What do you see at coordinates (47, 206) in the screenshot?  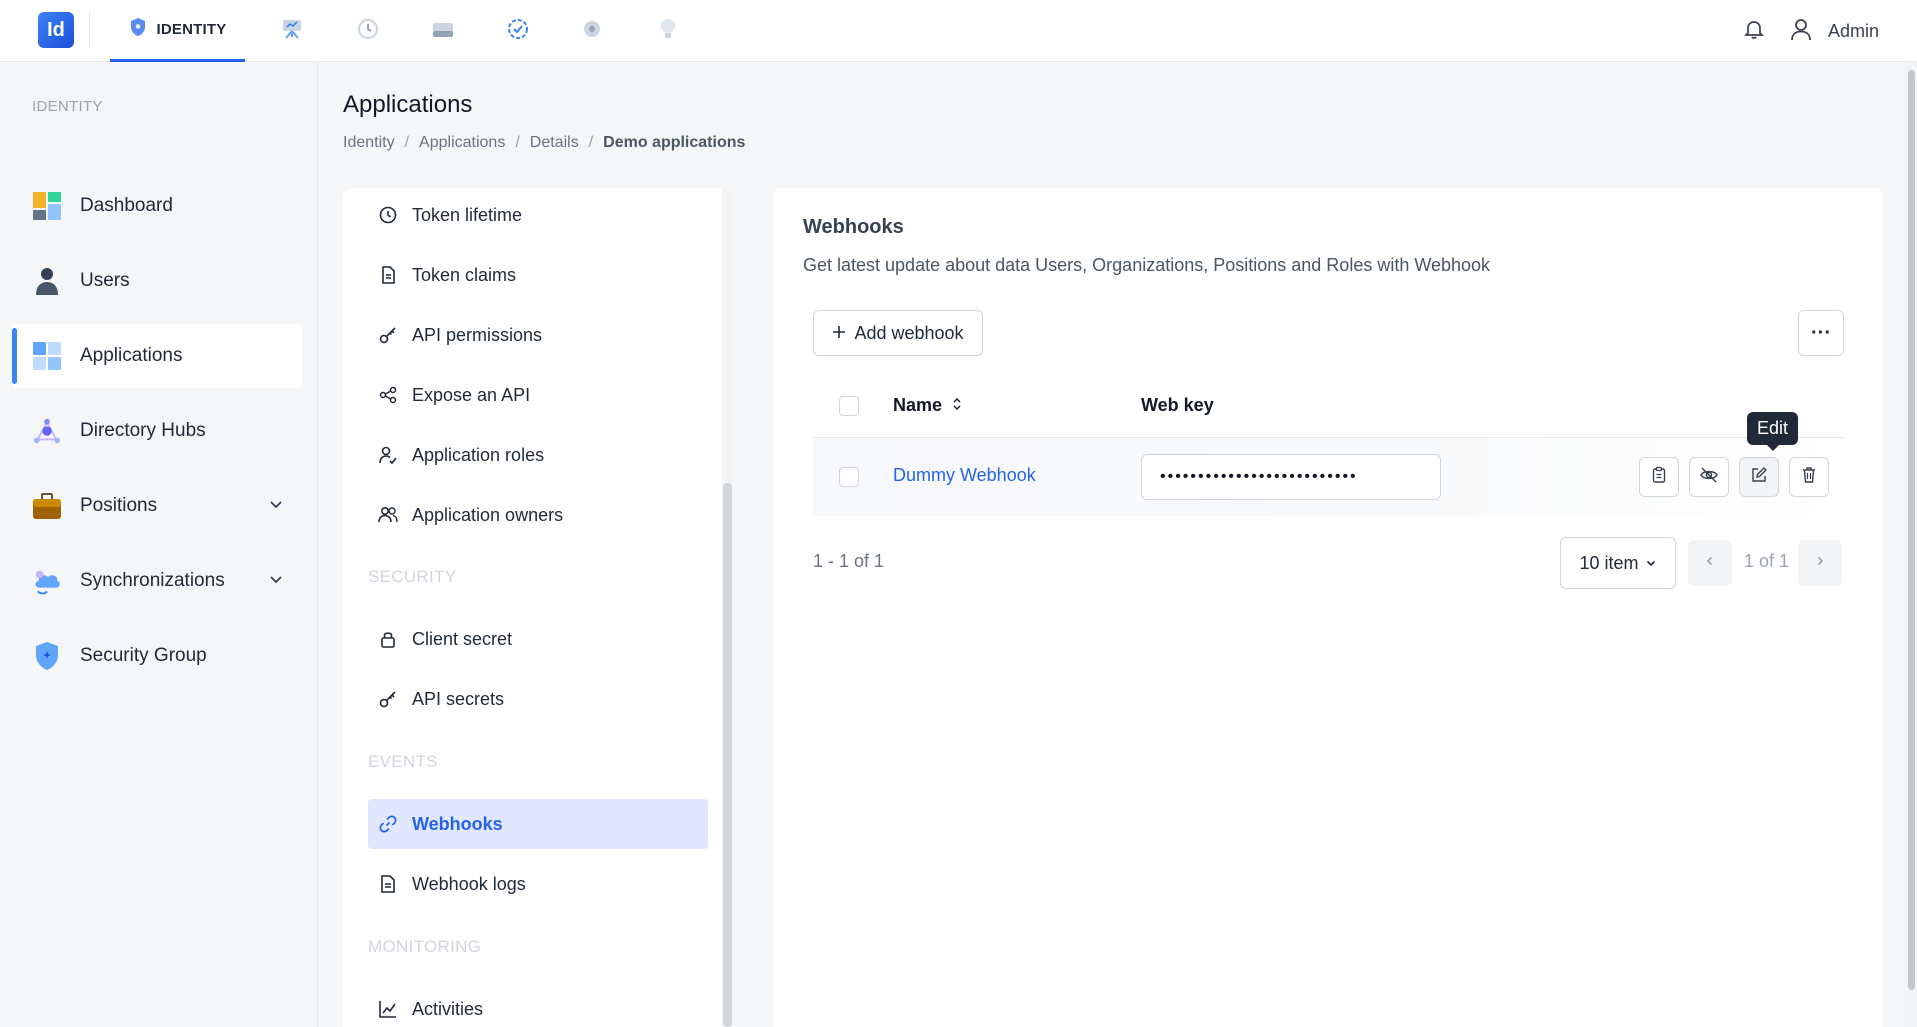 I see `dashboard-icon` at bounding box center [47, 206].